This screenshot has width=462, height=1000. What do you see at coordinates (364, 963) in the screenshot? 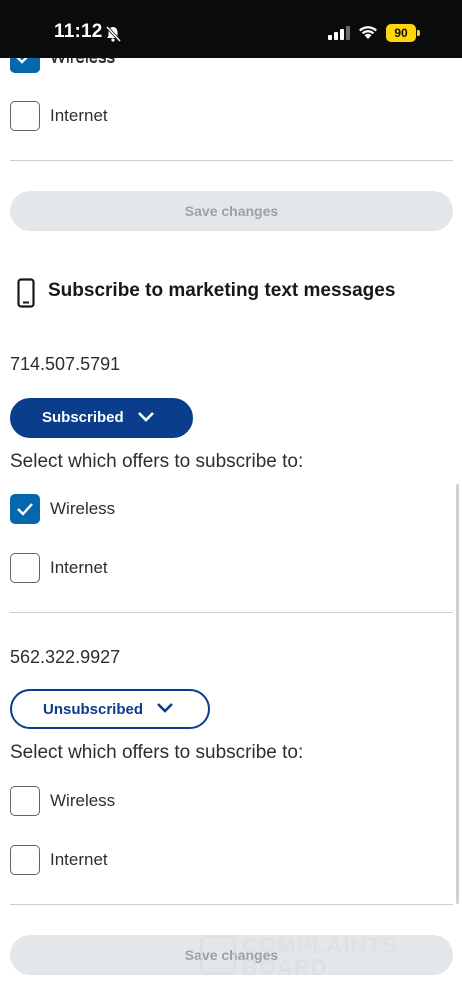
I see `watermark-tag: RESOLVING` at bounding box center [364, 963].